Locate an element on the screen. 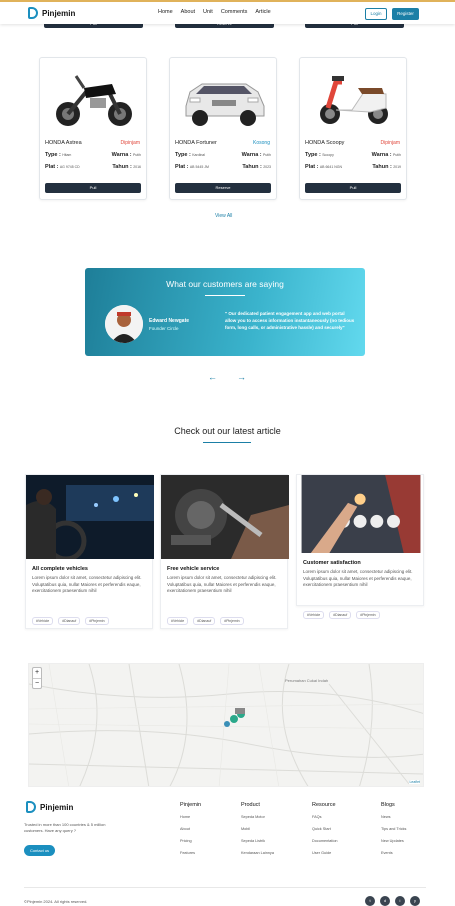 This screenshot has width=455, height=906. footer-column-pinjemin: Pinjemin Home About Pricing Features is located at coordinates (190, 832).